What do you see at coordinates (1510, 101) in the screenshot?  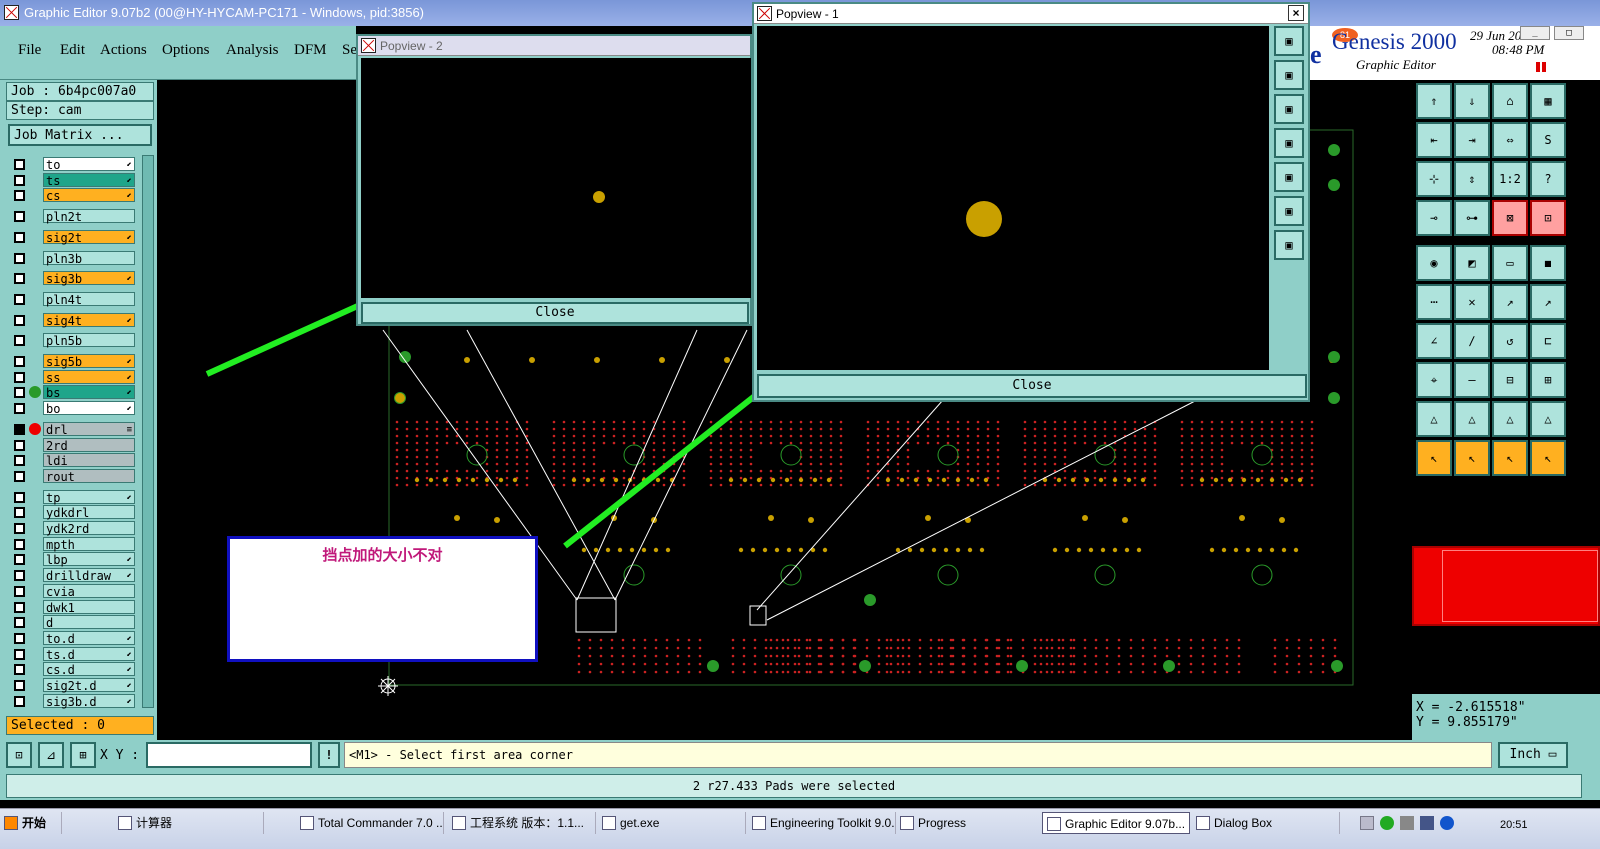 I see `home-icon: ⌂` at bounding box center [1510, 101].